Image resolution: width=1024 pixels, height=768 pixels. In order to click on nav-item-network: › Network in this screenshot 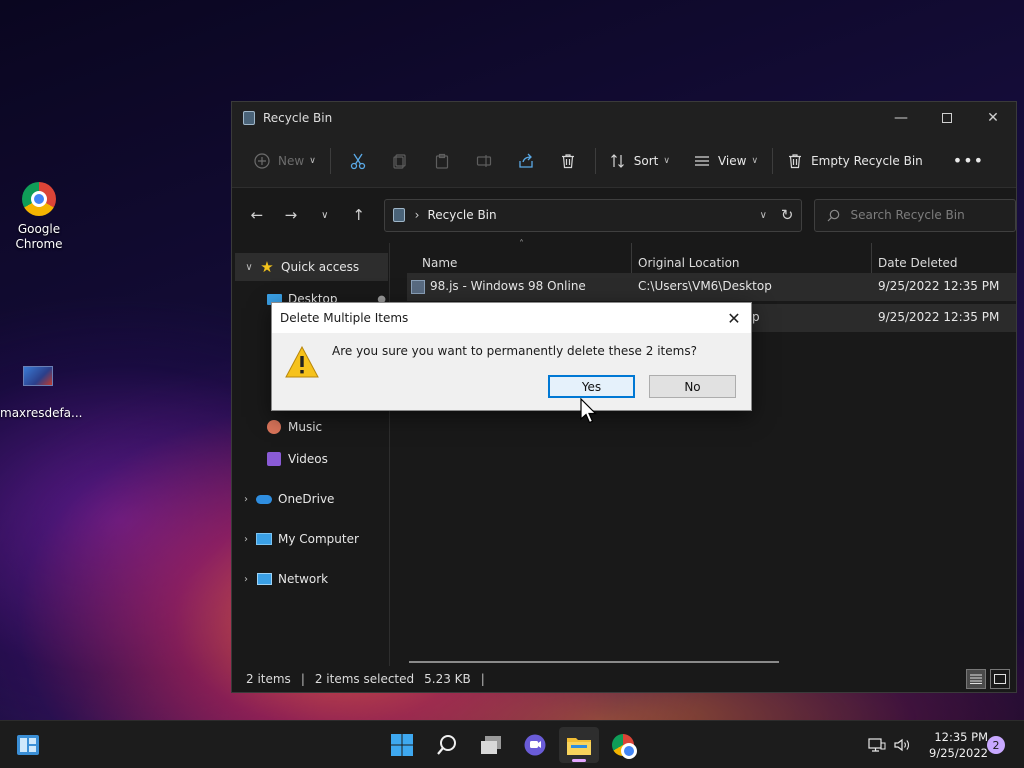, I will do `click(311, 579)`.